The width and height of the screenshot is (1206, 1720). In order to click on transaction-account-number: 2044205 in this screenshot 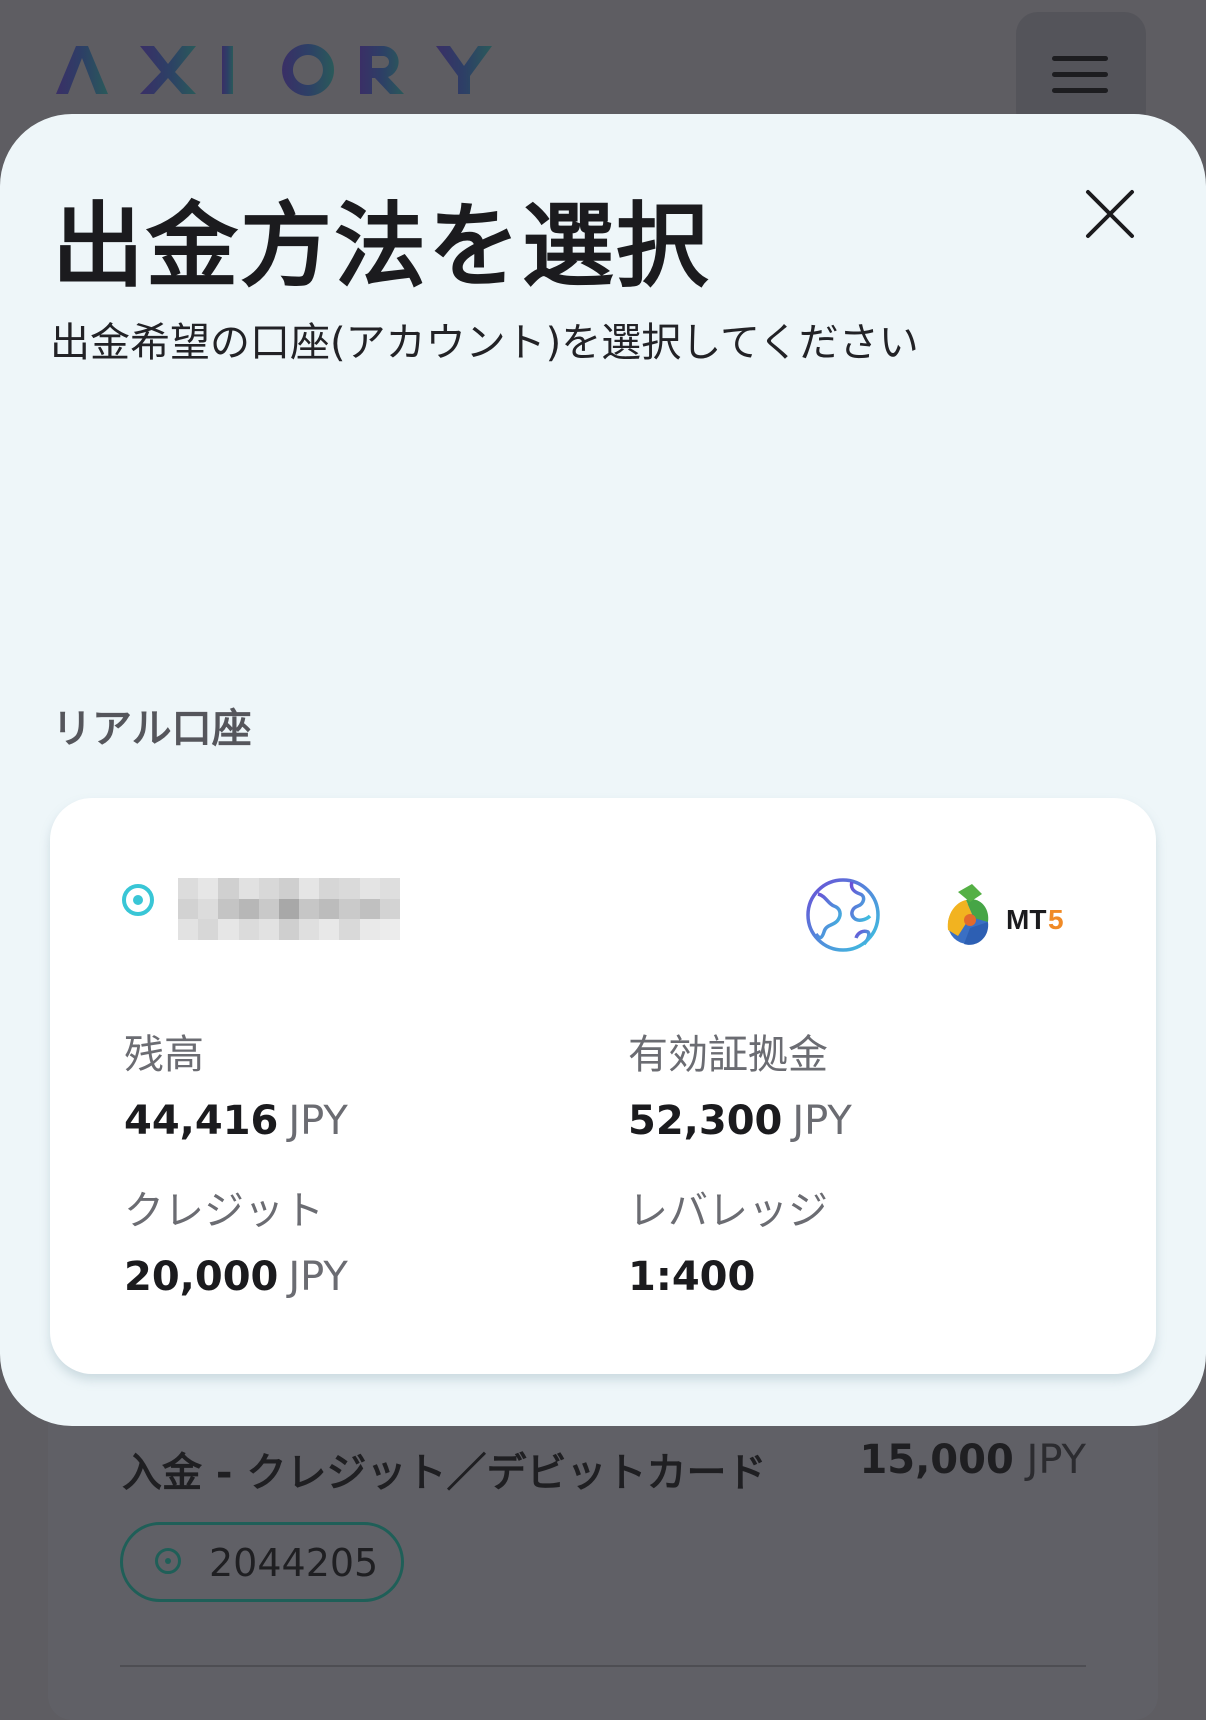, I will do `click(294, 1563)`.